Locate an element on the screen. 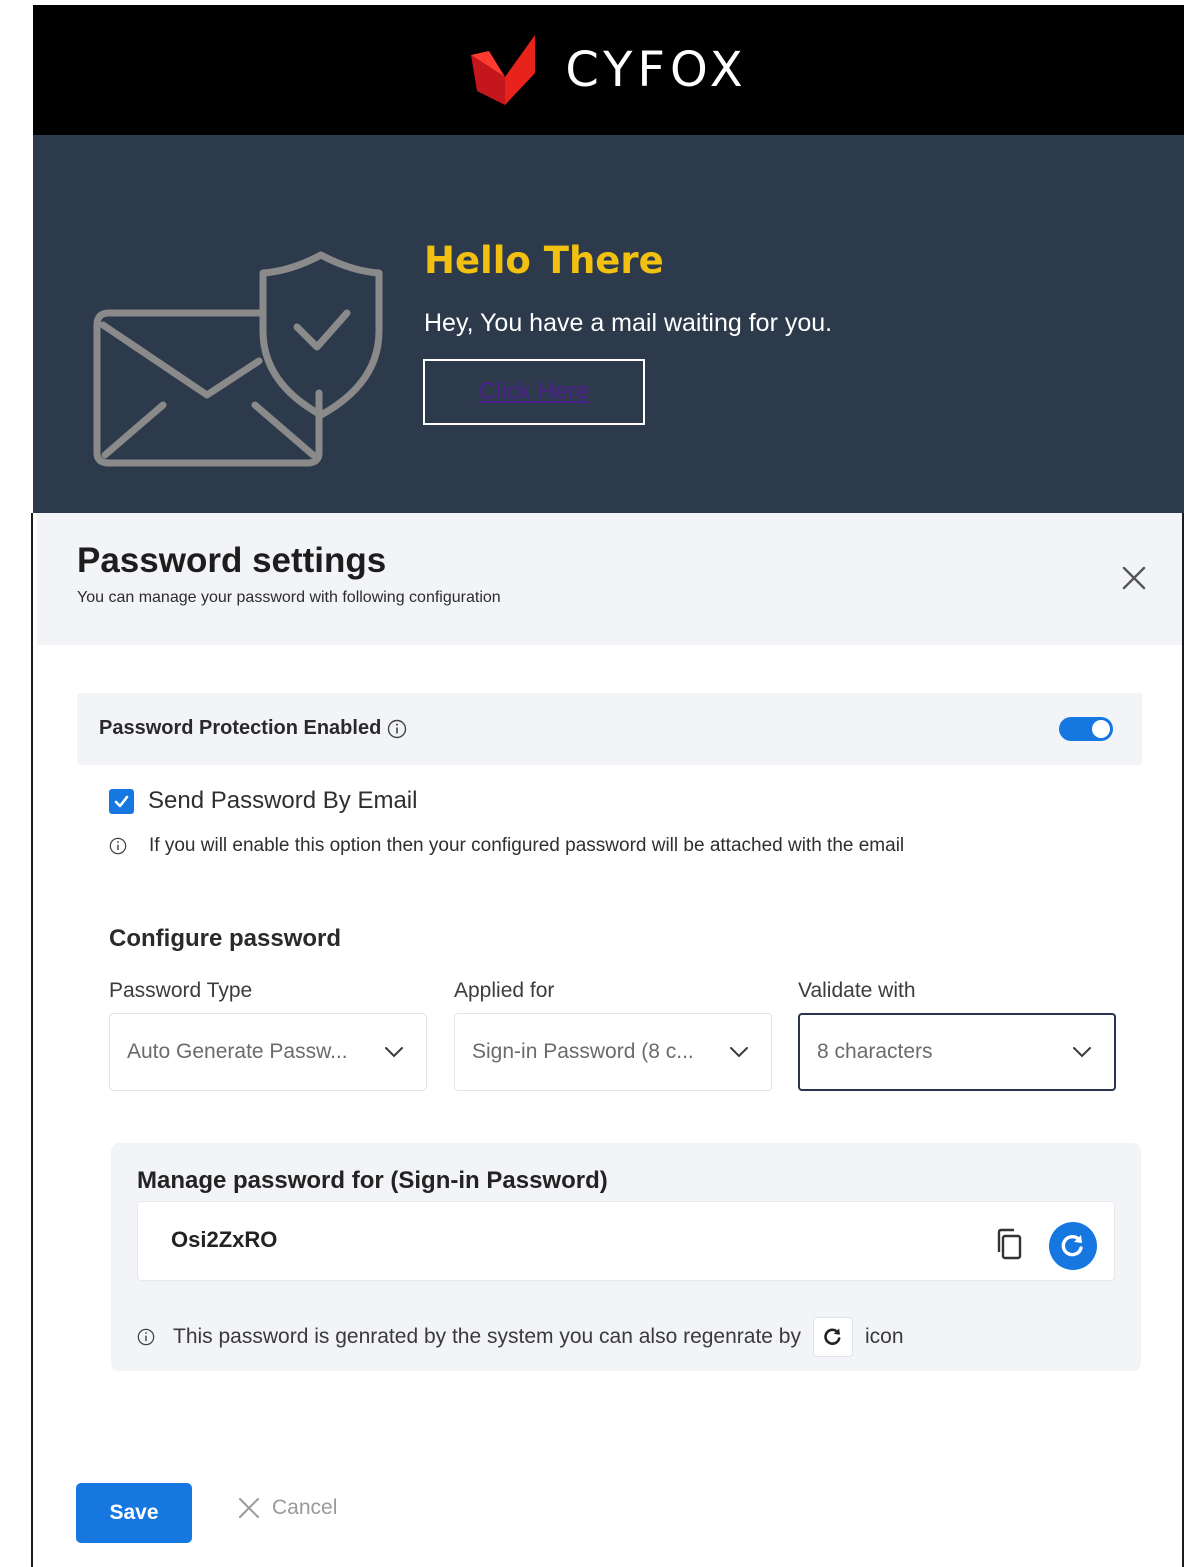 The image size is (1191, 1567). password-value: Osi2ZxRO is located at coordinates (224, 1239).